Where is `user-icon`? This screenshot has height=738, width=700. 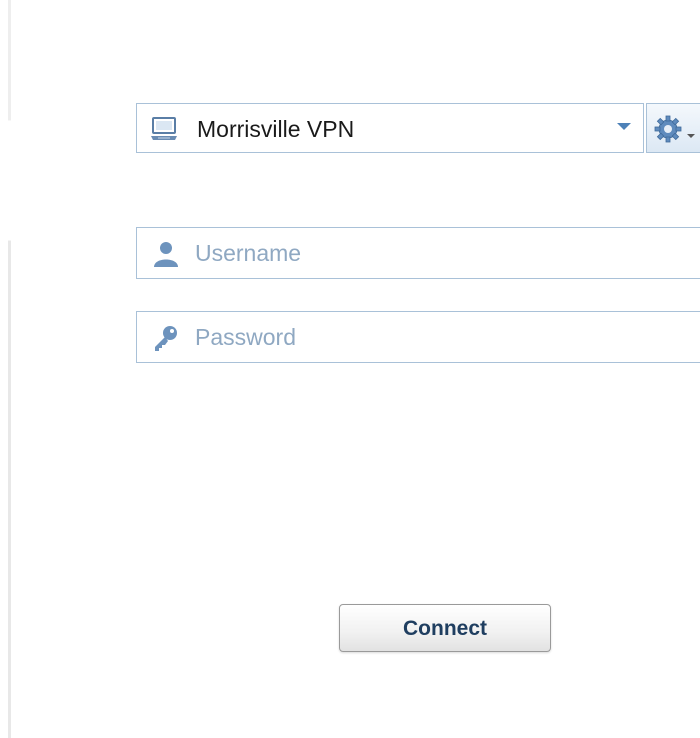 user-icon is located at coordinates (166, 254).